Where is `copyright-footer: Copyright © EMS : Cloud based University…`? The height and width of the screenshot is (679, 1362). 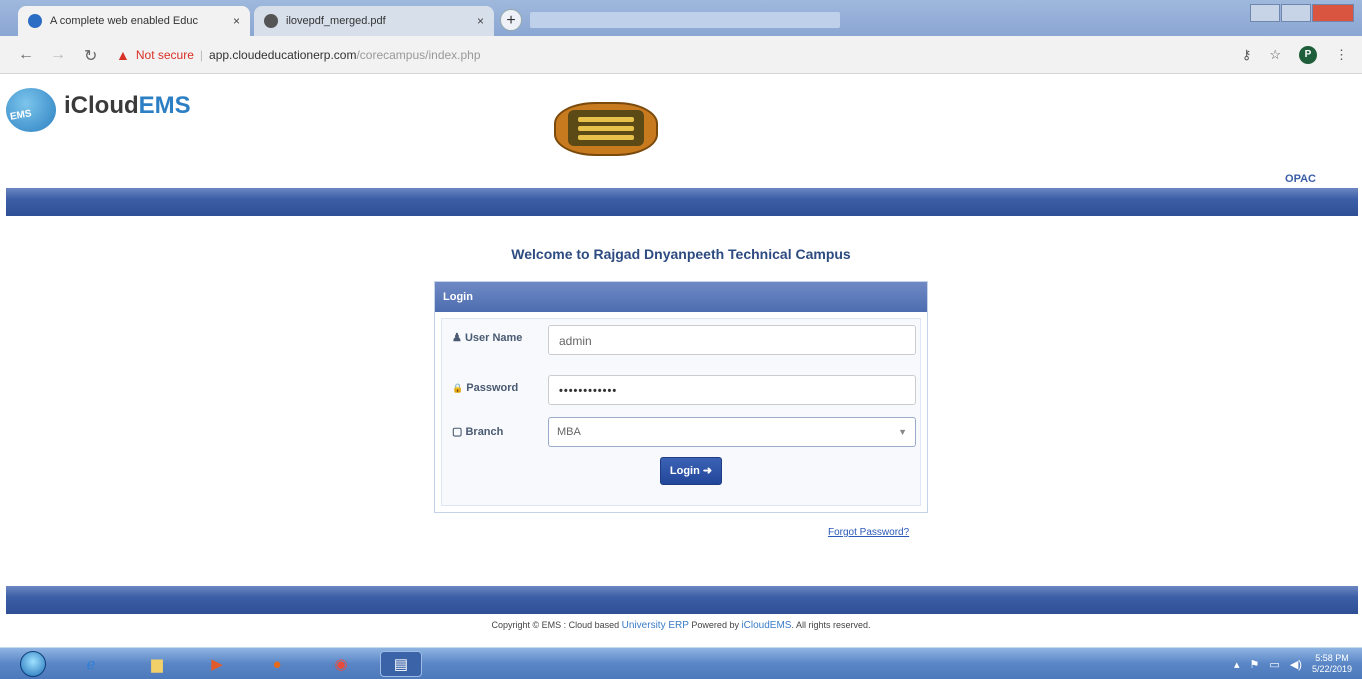
copyright-footer: Copyright © EMS : Cloud based University… is located at coordinates (681, 625).